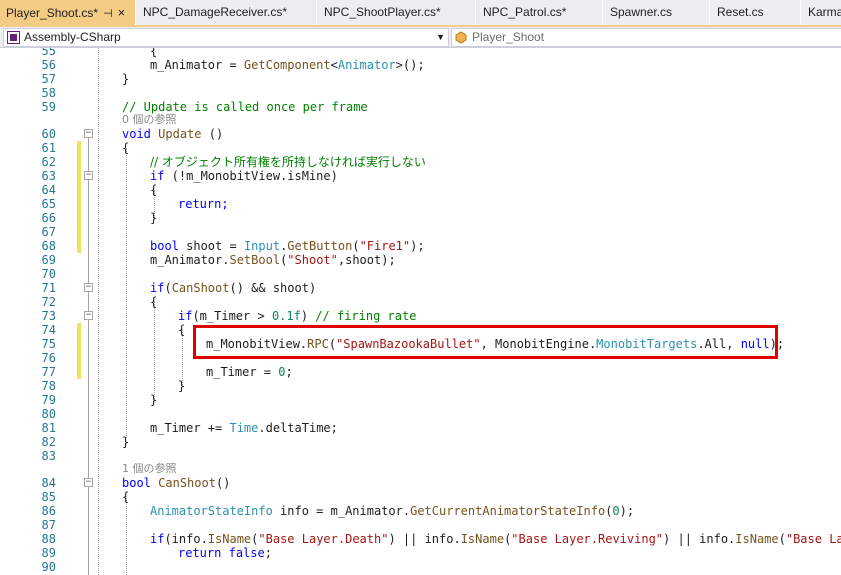  I want to click on tab-label: Reset.cs, so click(740, 12).